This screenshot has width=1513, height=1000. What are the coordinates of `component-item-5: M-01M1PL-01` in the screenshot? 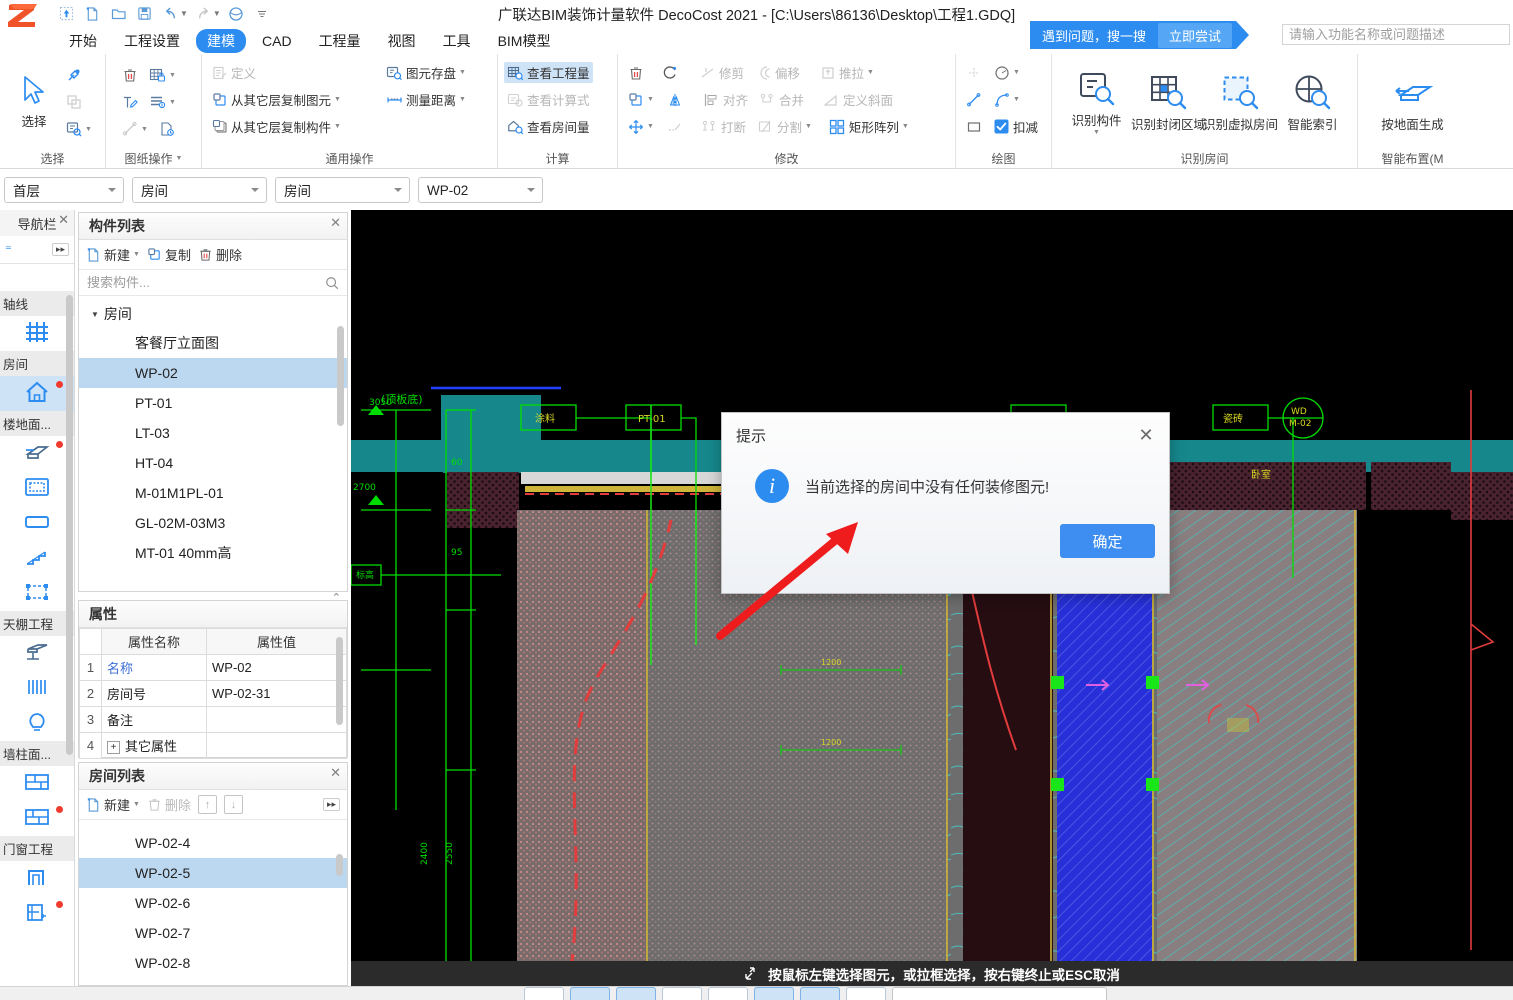 It's located at (213, 493).